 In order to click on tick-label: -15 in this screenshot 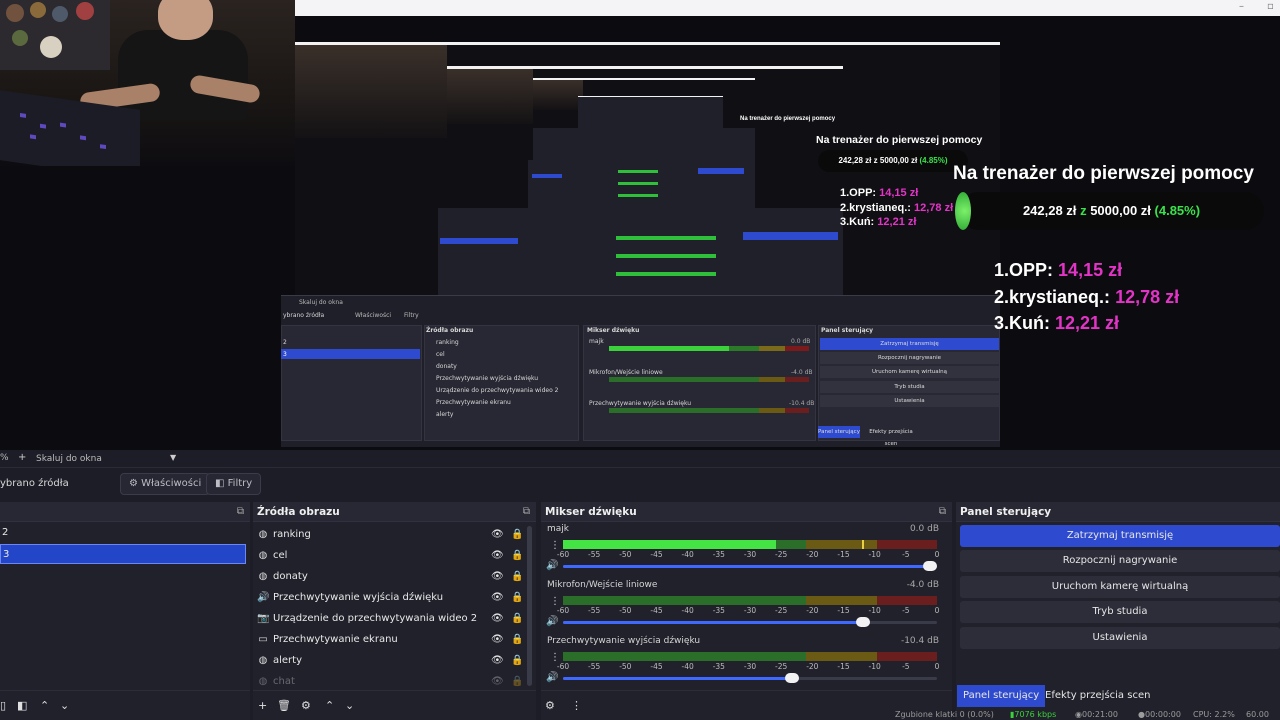, I will do `click(843, 666)`.